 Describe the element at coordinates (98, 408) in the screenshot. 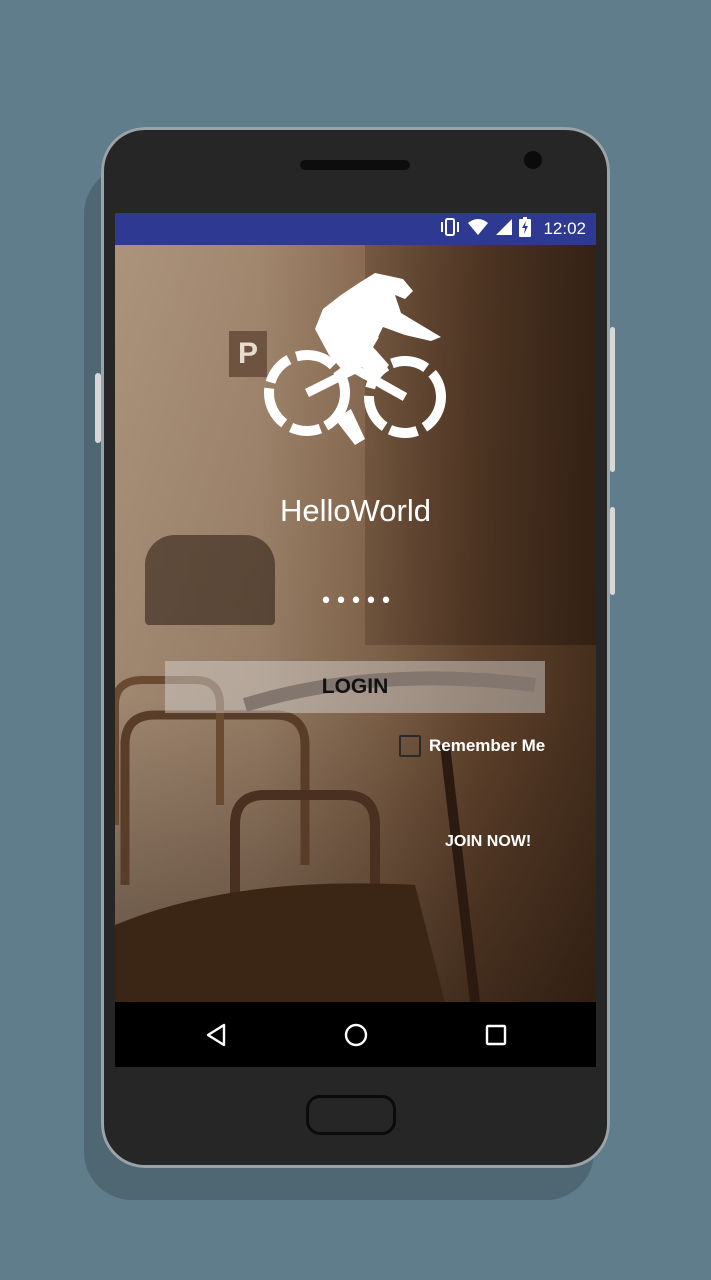

I see `volume-button` at that location.